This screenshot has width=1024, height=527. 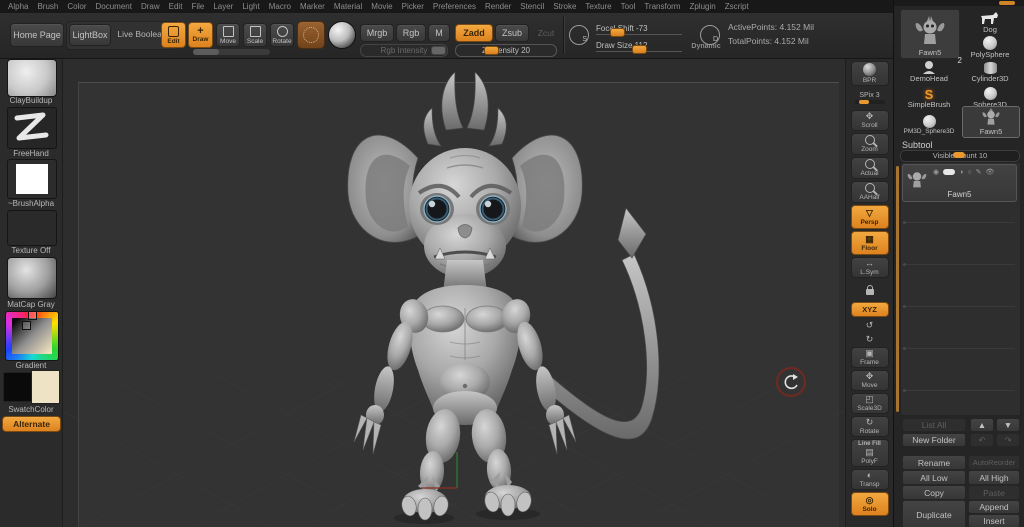 What do you see at coordinates (710, 35) in the screenshot?
I see `dynamic-draw-icon: D` at bounding box center [710, 35].